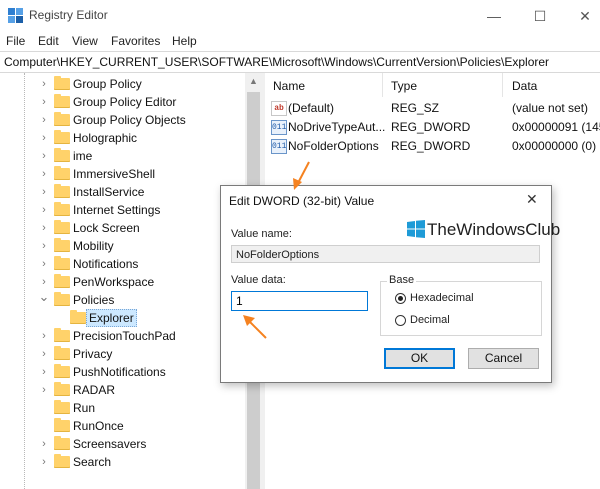 The height and width of the screenshot is (489, 600). I want to click on arrow-to-dialog-title, so click(301, 175).